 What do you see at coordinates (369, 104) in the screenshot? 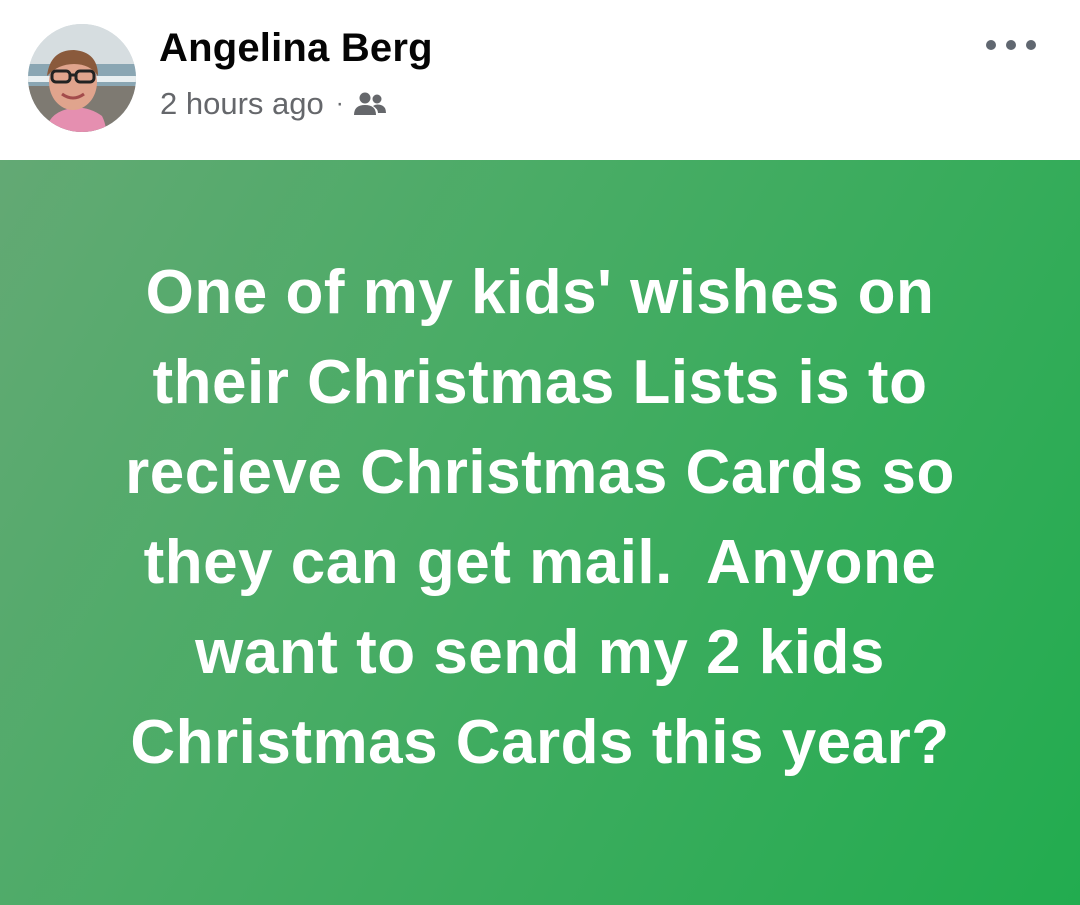
I see `friends-icon` at bounding box center [369, 104].